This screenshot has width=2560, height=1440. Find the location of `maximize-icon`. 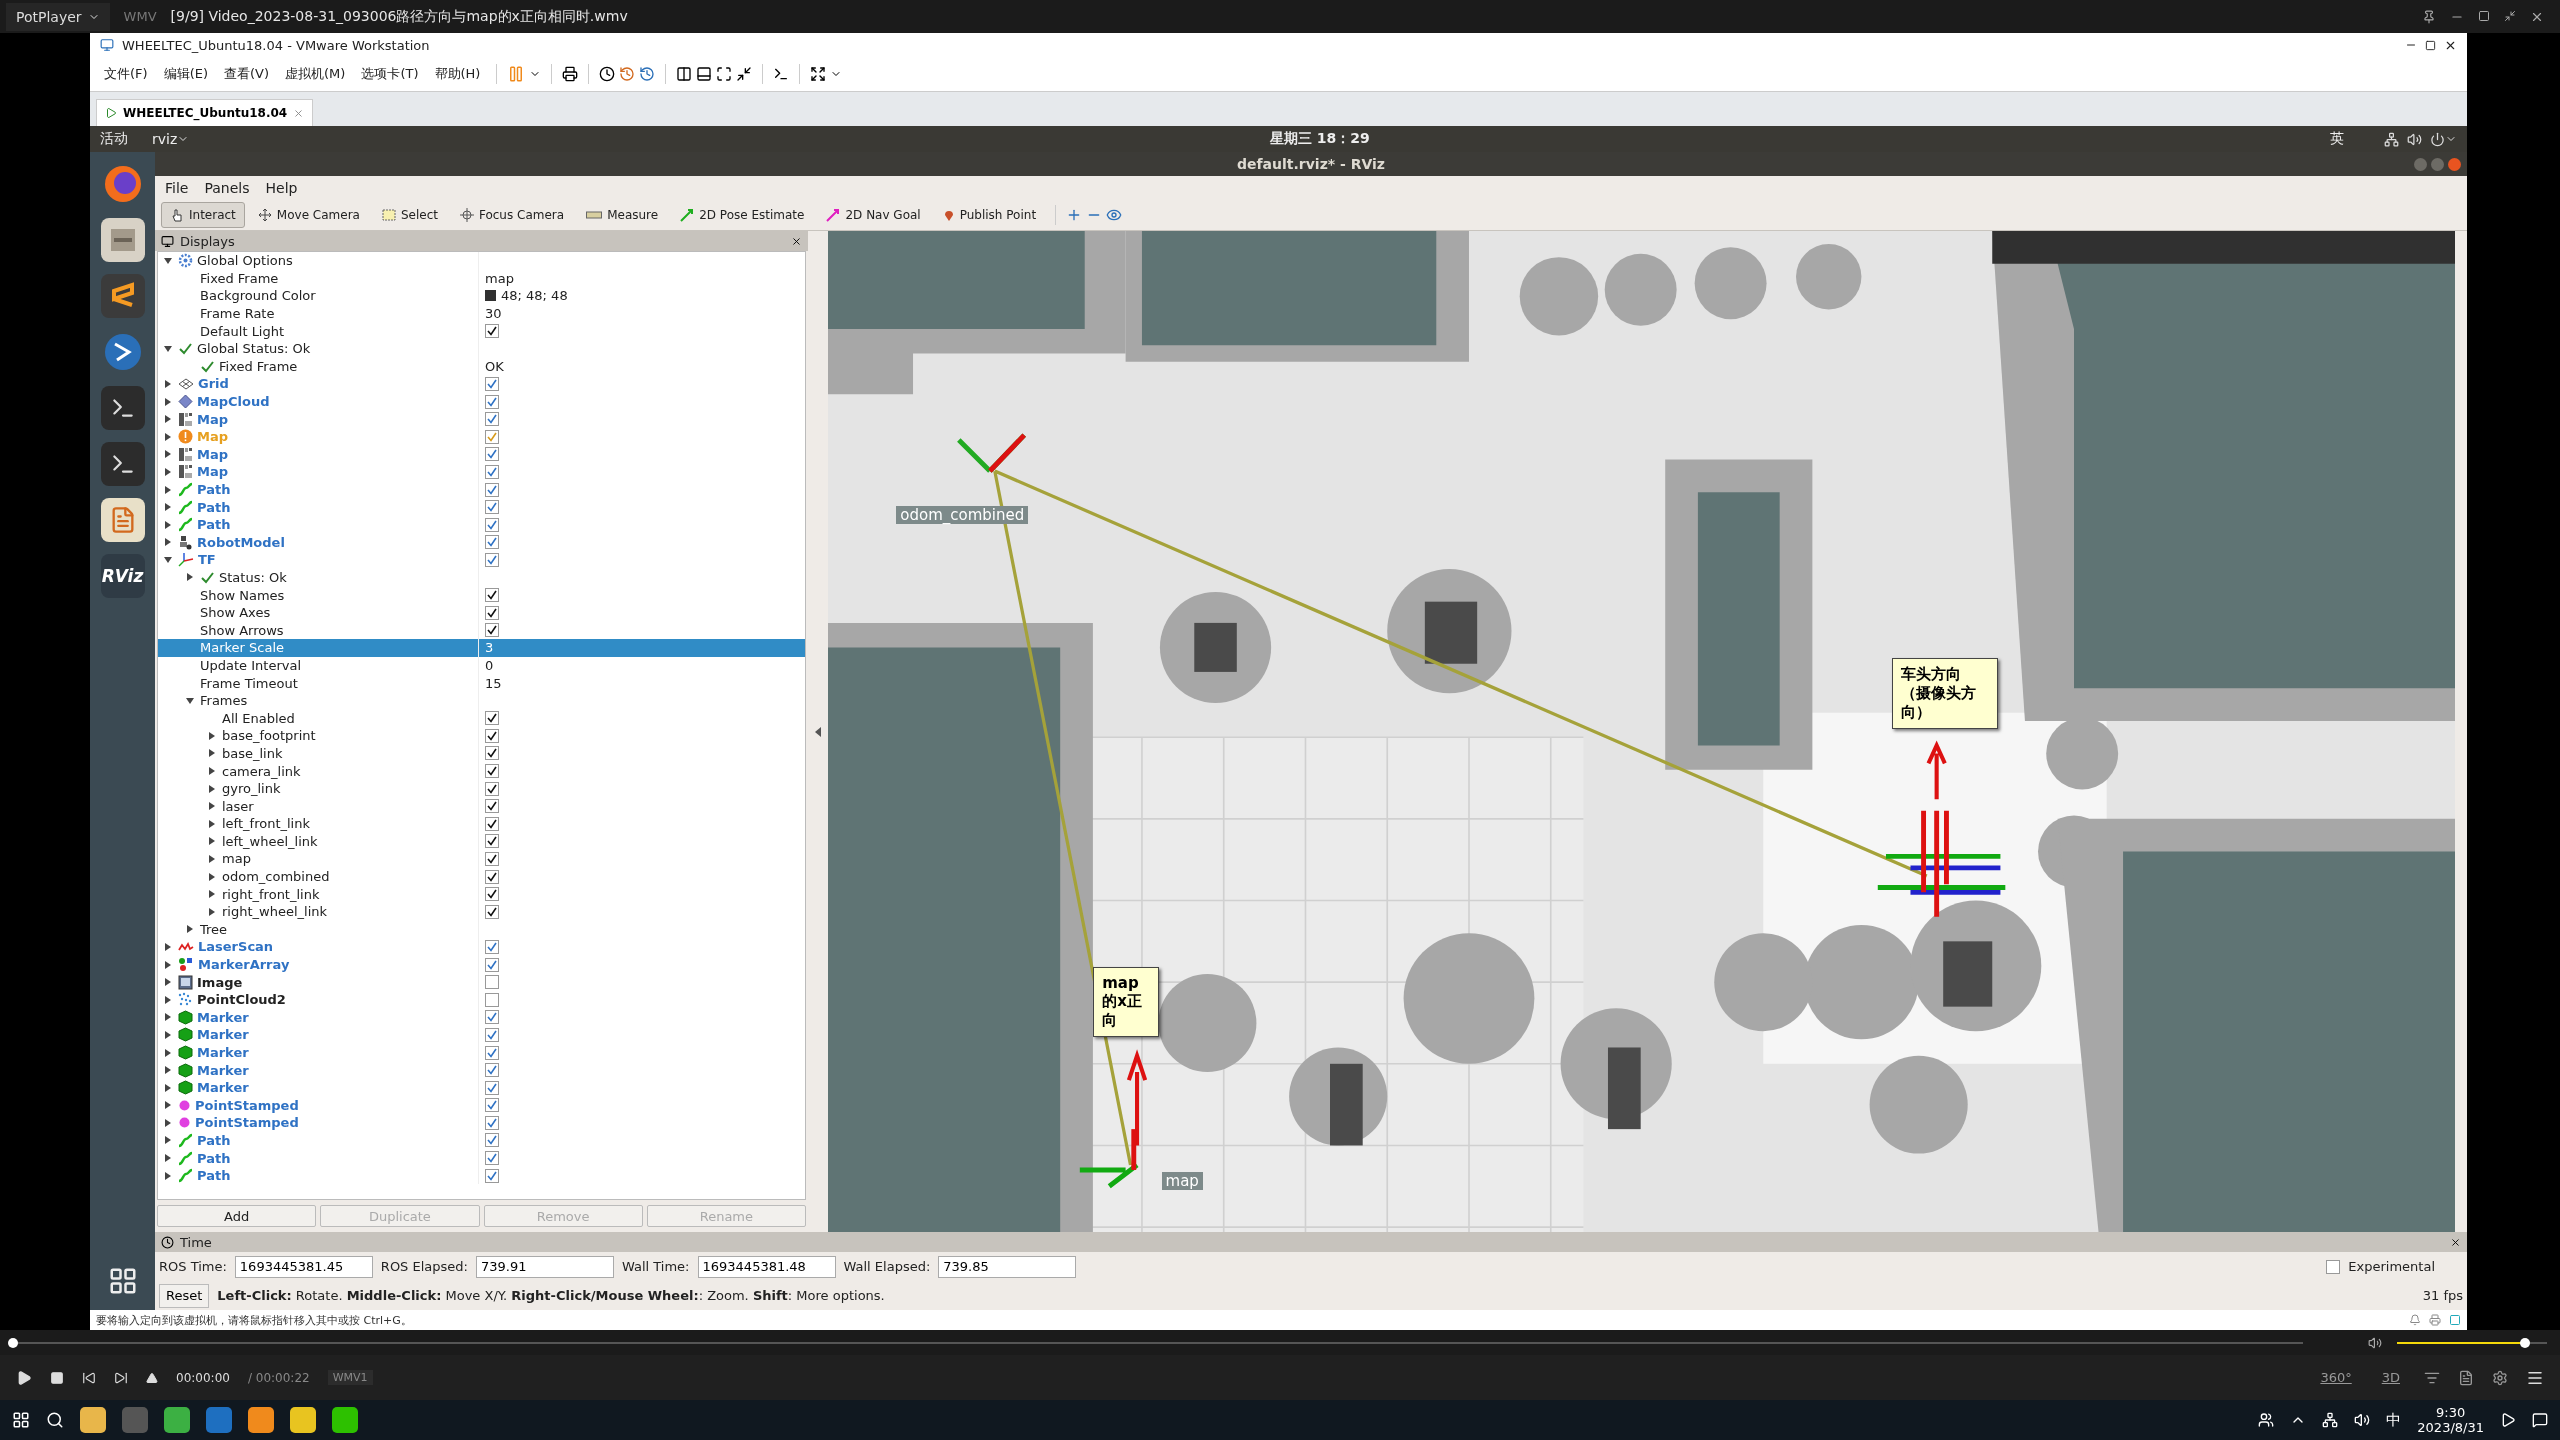

maximize-icon is located at coordinates (2430, 45).